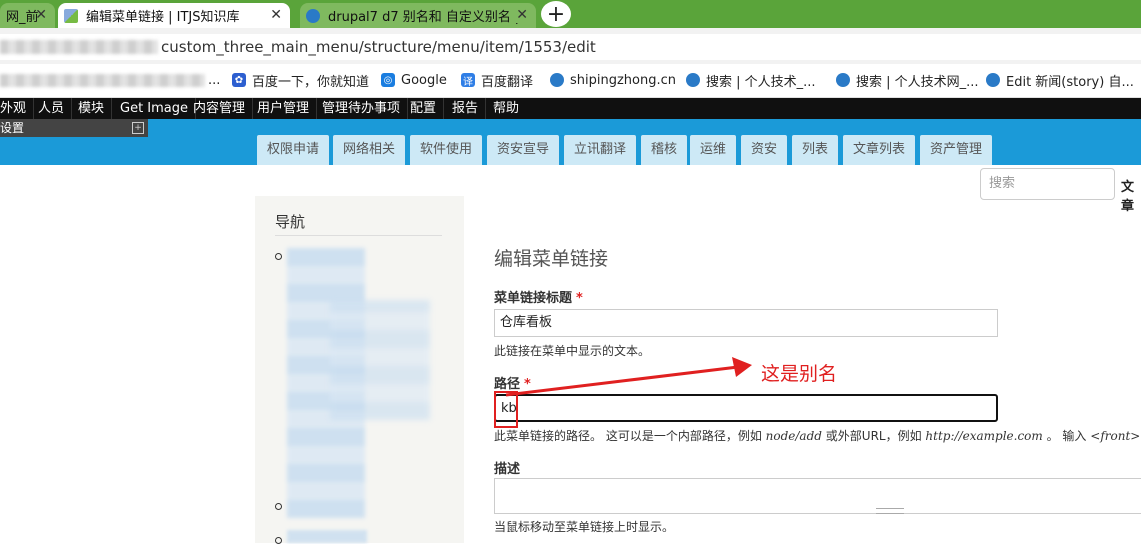 Image resolution: width=1141 pixels, height=544 pixels. I want to click on desc-example: http://example.com, so click(984, 436).